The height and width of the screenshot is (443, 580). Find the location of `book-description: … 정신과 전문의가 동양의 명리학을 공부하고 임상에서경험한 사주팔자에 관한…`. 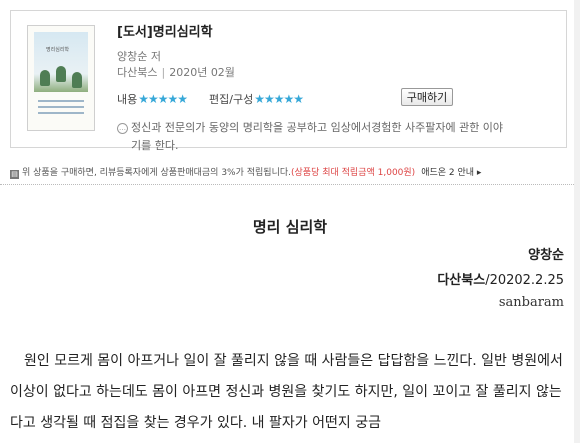

book-description: … 정신과 전문의가 동양의 명리학을 공부하고 임상에서경험한 사주팔자에 관한… is located at coordinates (337, 137).